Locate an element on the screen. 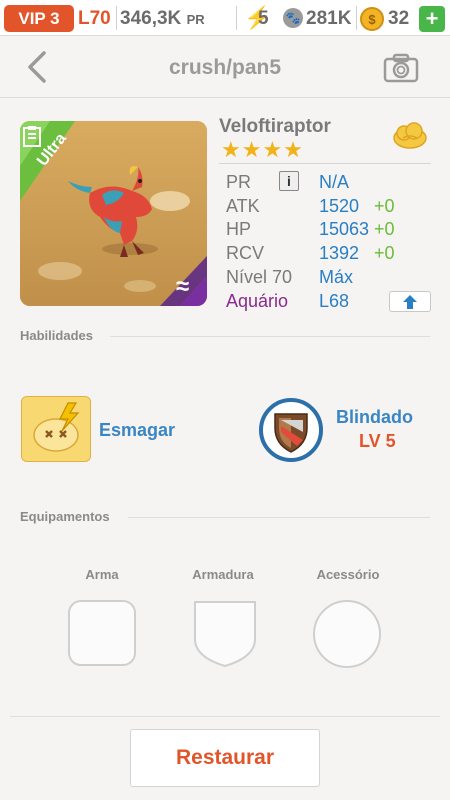  star-rating: ★★★★ is located at coordinates (262, 149).